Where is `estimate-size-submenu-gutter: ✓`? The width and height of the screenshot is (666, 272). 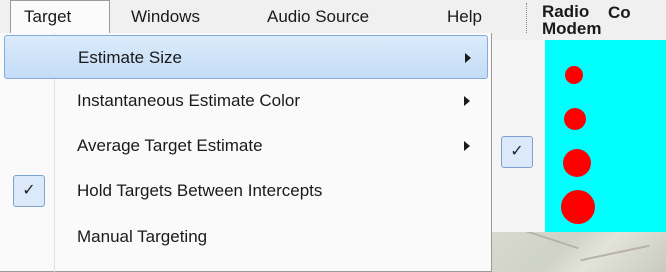 estimate-size-submenu-gutter: ✓ is located at coordinates (518, 136).